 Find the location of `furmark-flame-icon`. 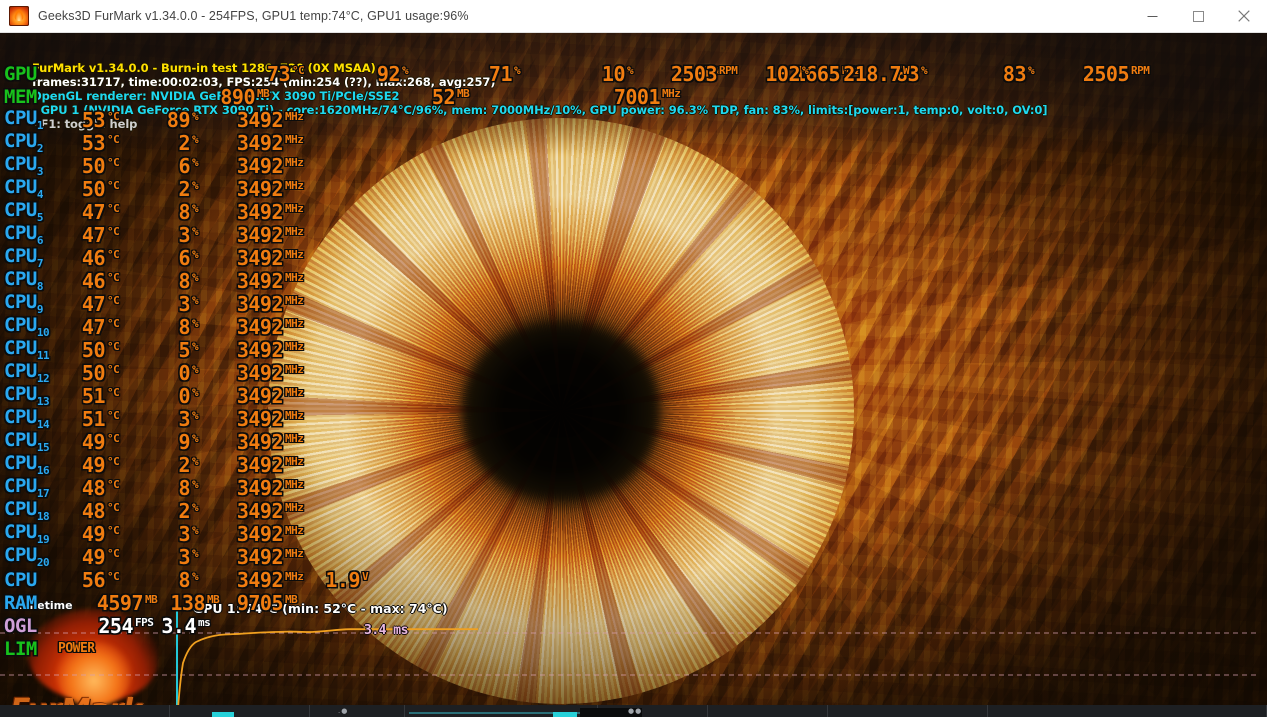

furmark-flame-icon is located at coordinates (19, 16).